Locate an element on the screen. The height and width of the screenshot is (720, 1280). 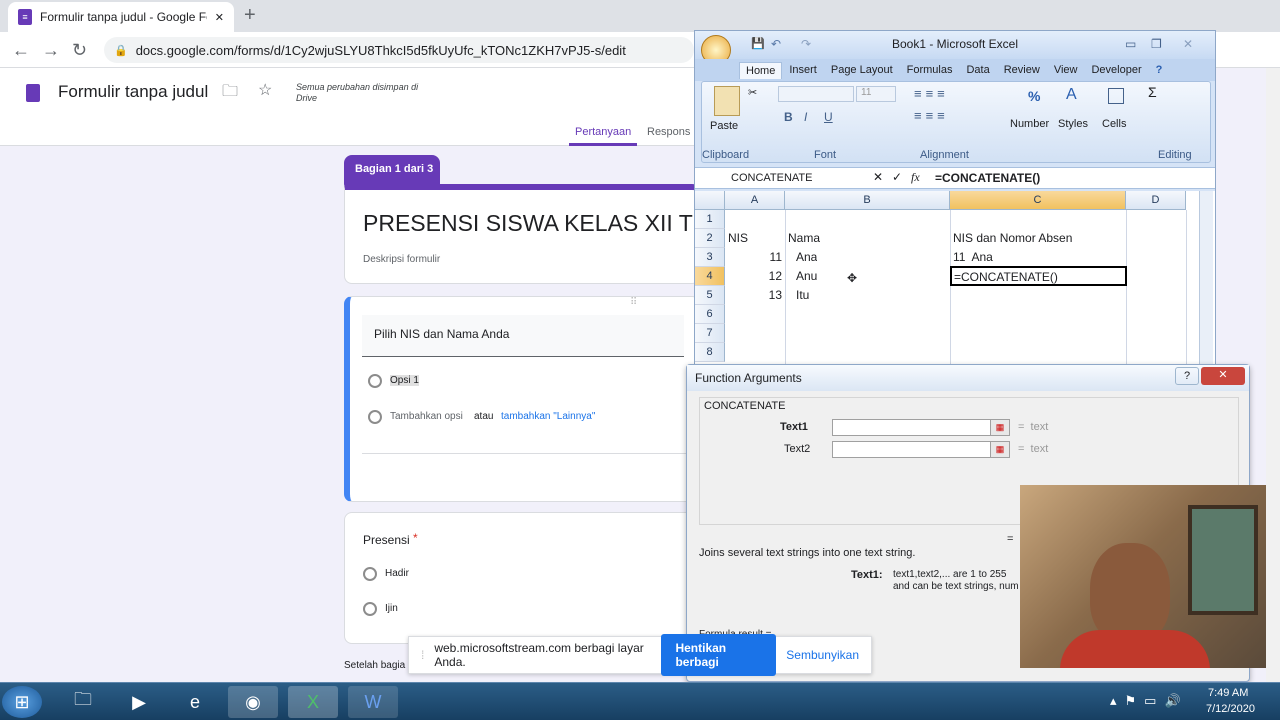
dialog-titlebar: Function Arguments ? ✕ is located at coordinates (968, 378).